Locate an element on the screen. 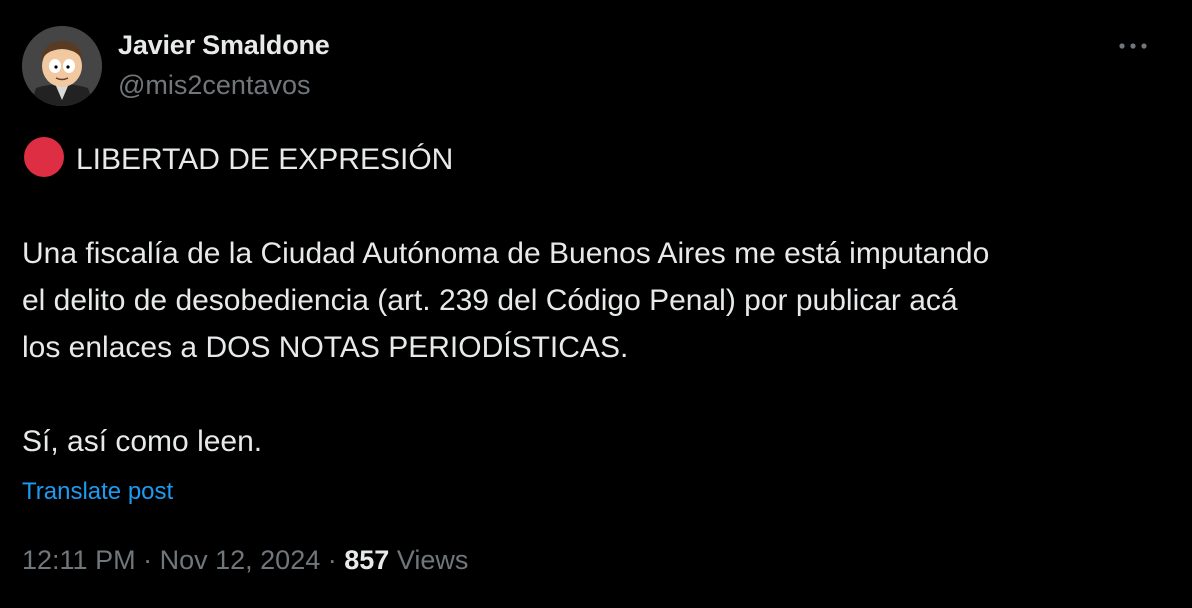  more-options-button is located at coordinates (1133, 46).